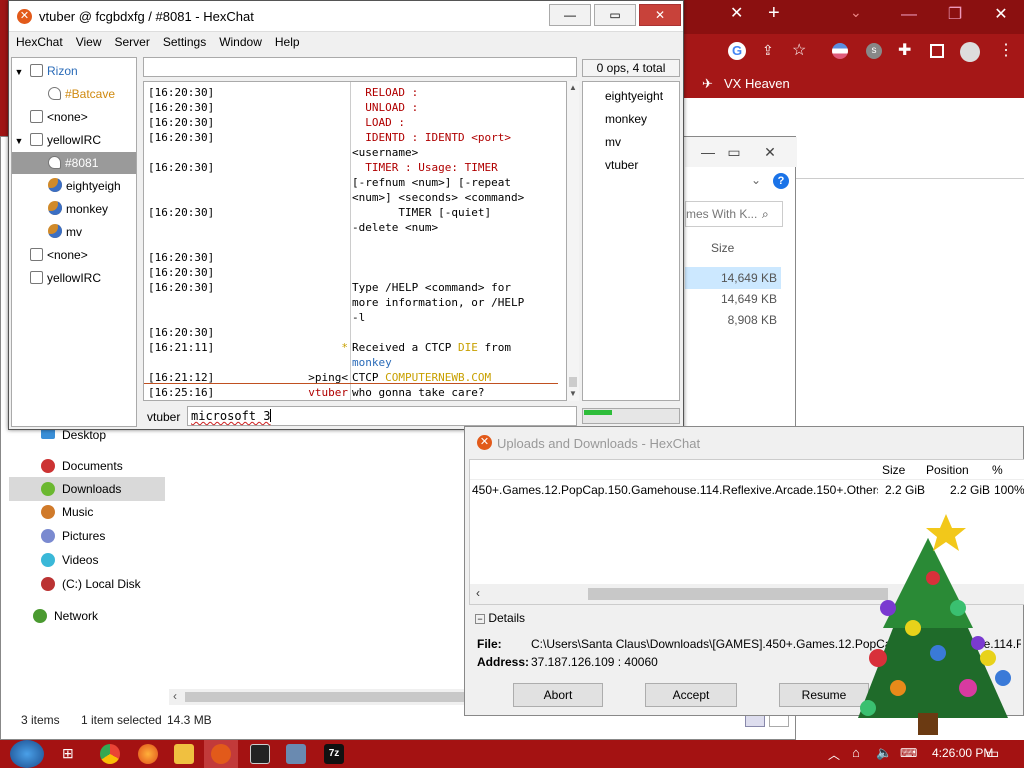  I want to click on keyboard-icon: ⌨, so click(908, 753).